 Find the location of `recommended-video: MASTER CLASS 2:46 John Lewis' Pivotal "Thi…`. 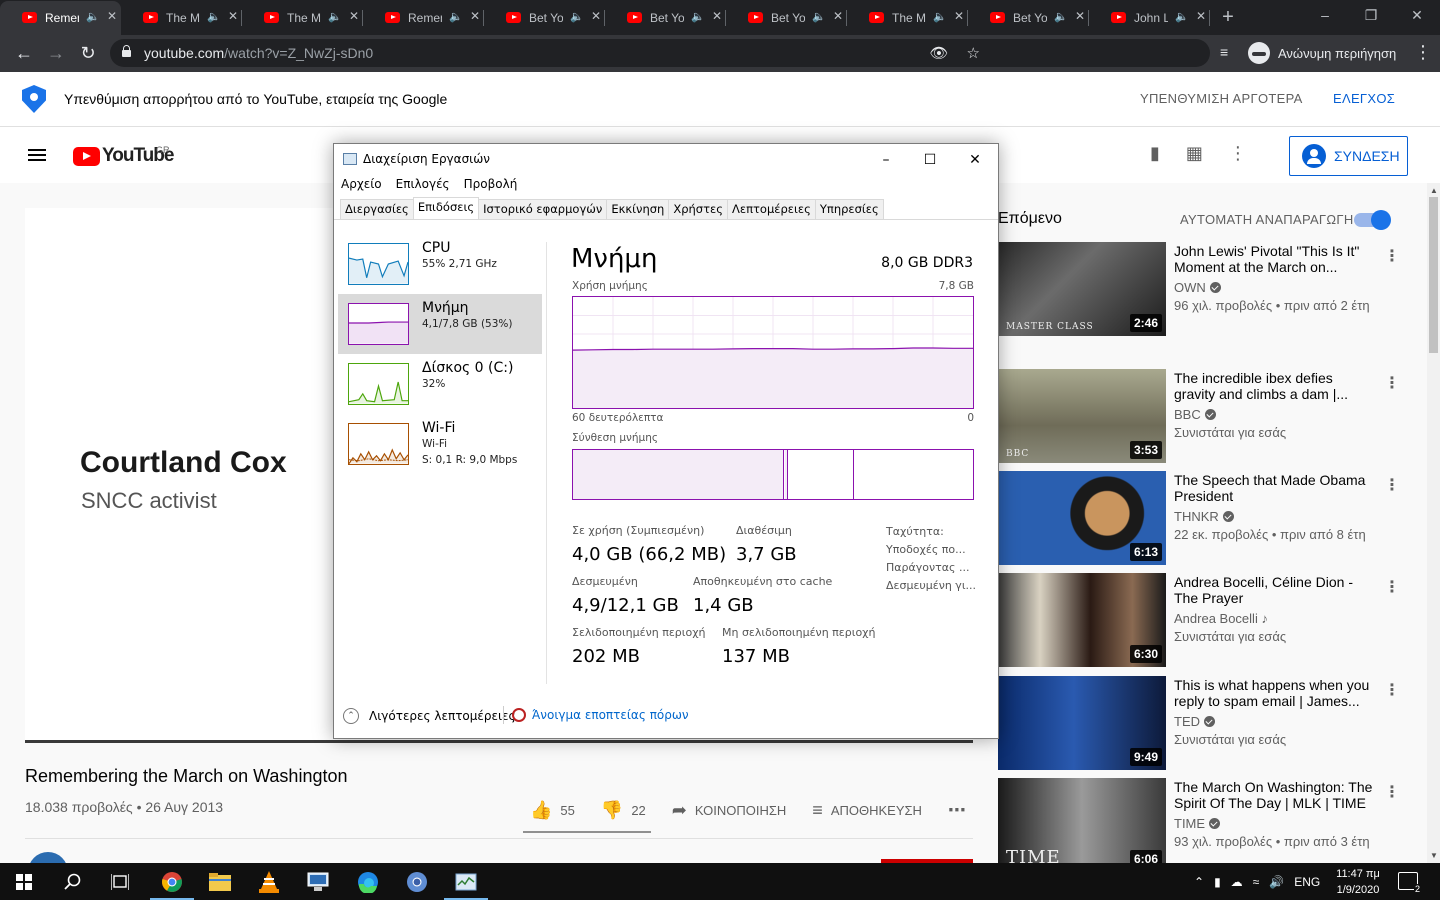

recommended-video: MASTER CLASS 2:46 John Lewis' Pivotal "Thi… is located at coordinates (1199, 289).